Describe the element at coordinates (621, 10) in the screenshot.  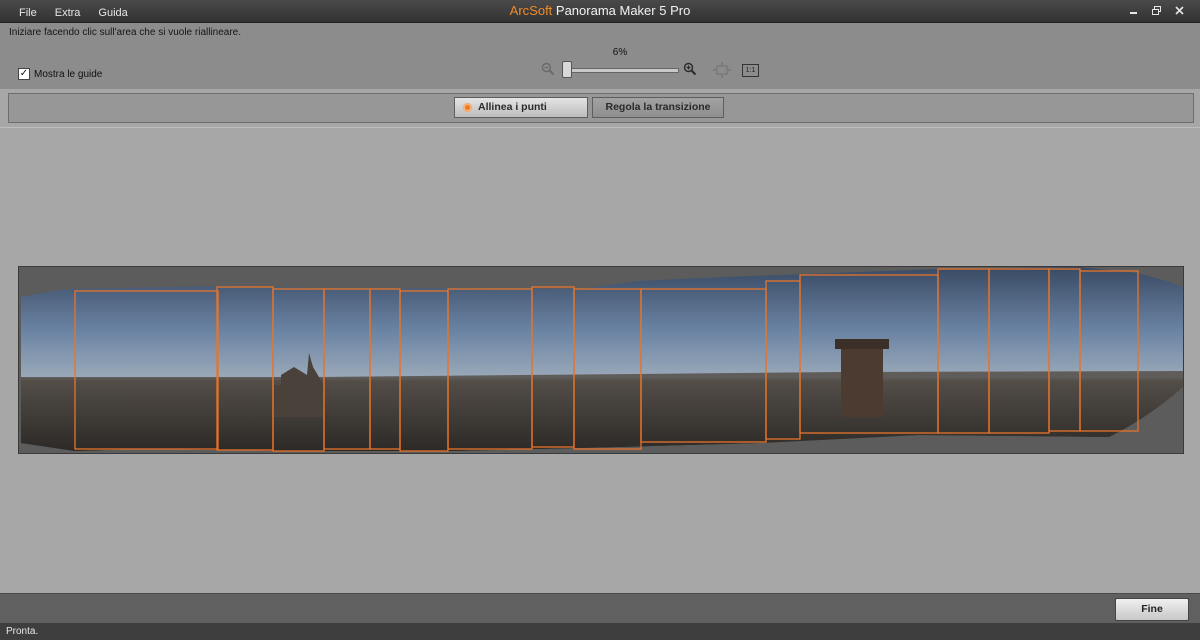
I see `app-name: Panorama Maker 5 Pro` at that location.